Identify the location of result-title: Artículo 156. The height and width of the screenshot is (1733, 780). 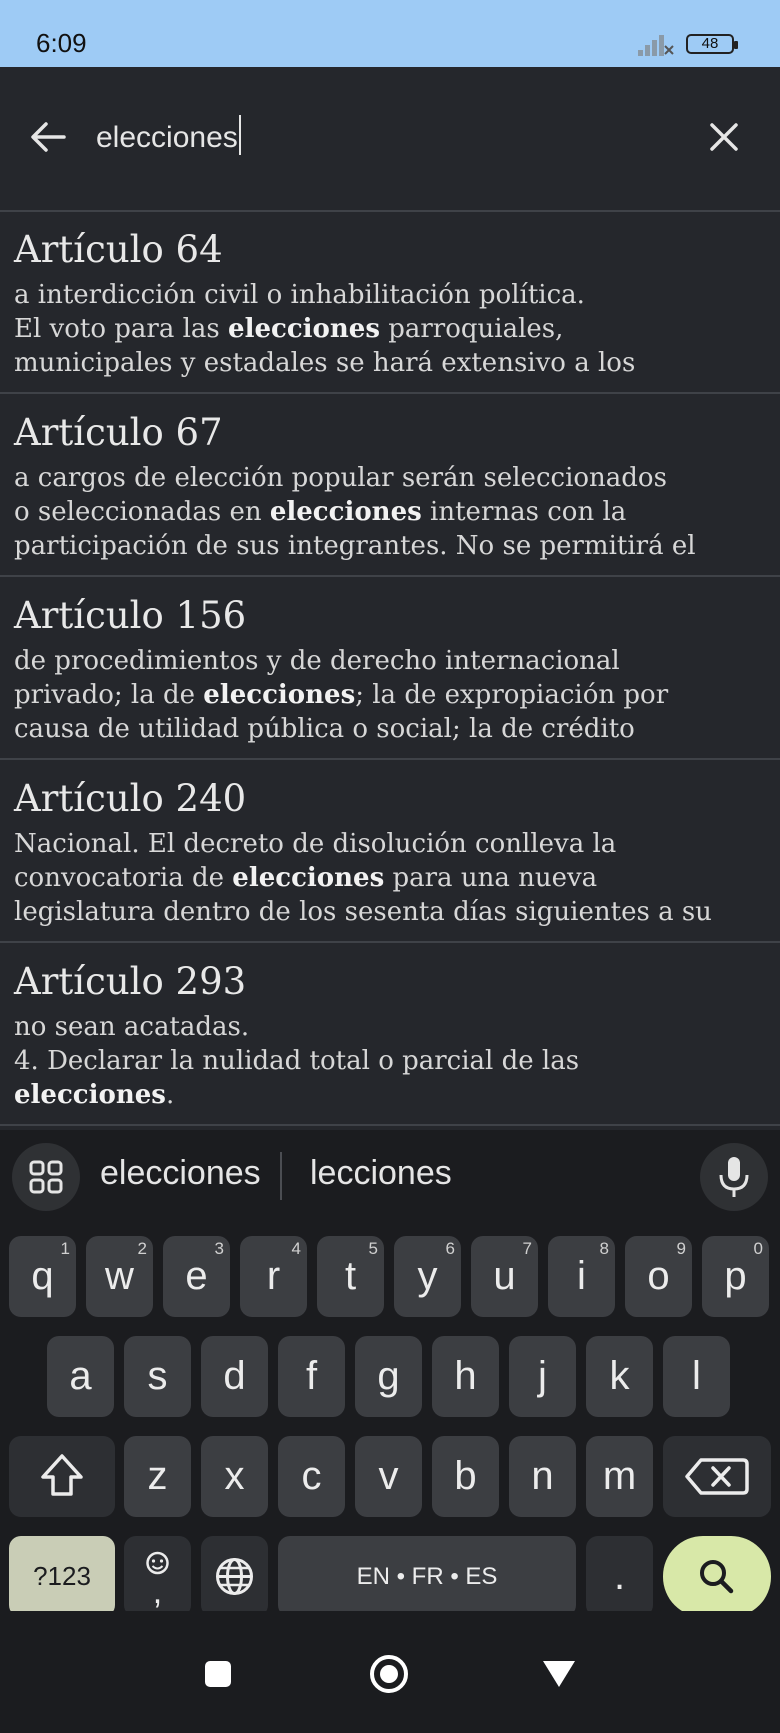
(130, 615).